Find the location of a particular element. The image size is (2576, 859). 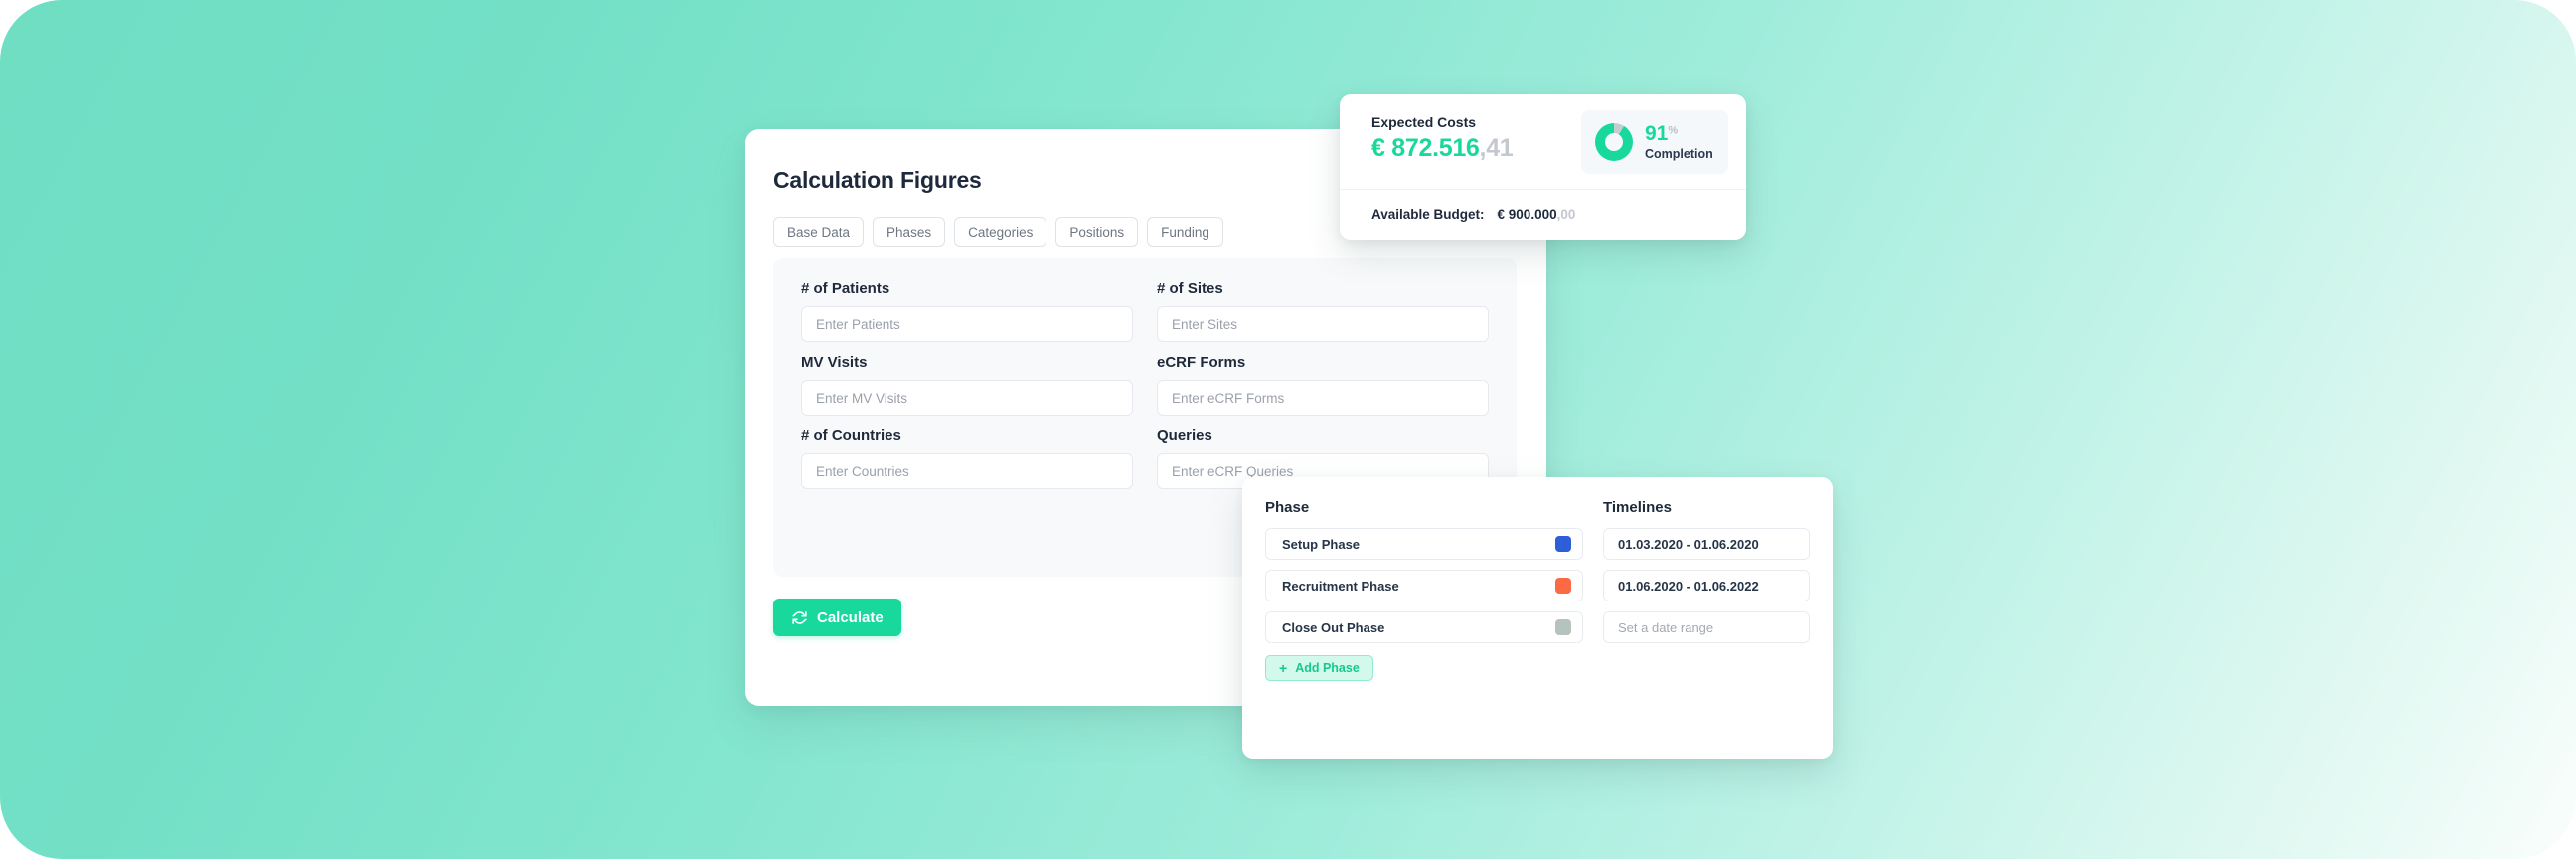

field-ecrf-forms: eCRF Forms is located at coordinates (1323, 385).